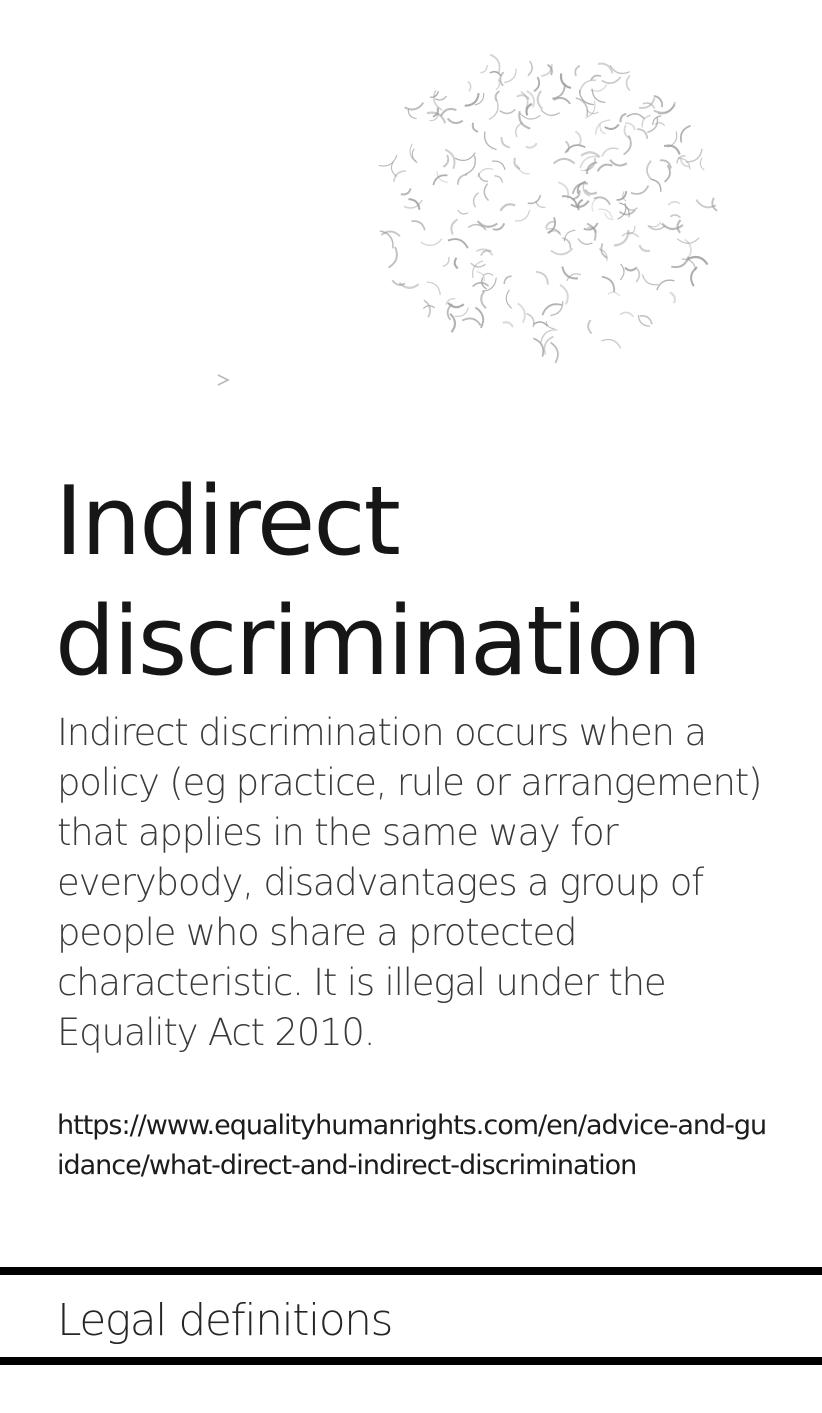 This screenshot has height=1413, width=822. Describe the element at coordinates (467, 219) in the screenshot. I see `bird-flock-illustration` at that location.